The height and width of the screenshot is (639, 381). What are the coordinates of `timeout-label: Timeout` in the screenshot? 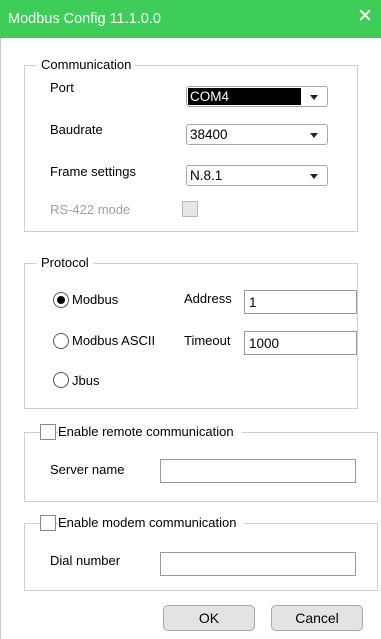 It's located at (207, 340).